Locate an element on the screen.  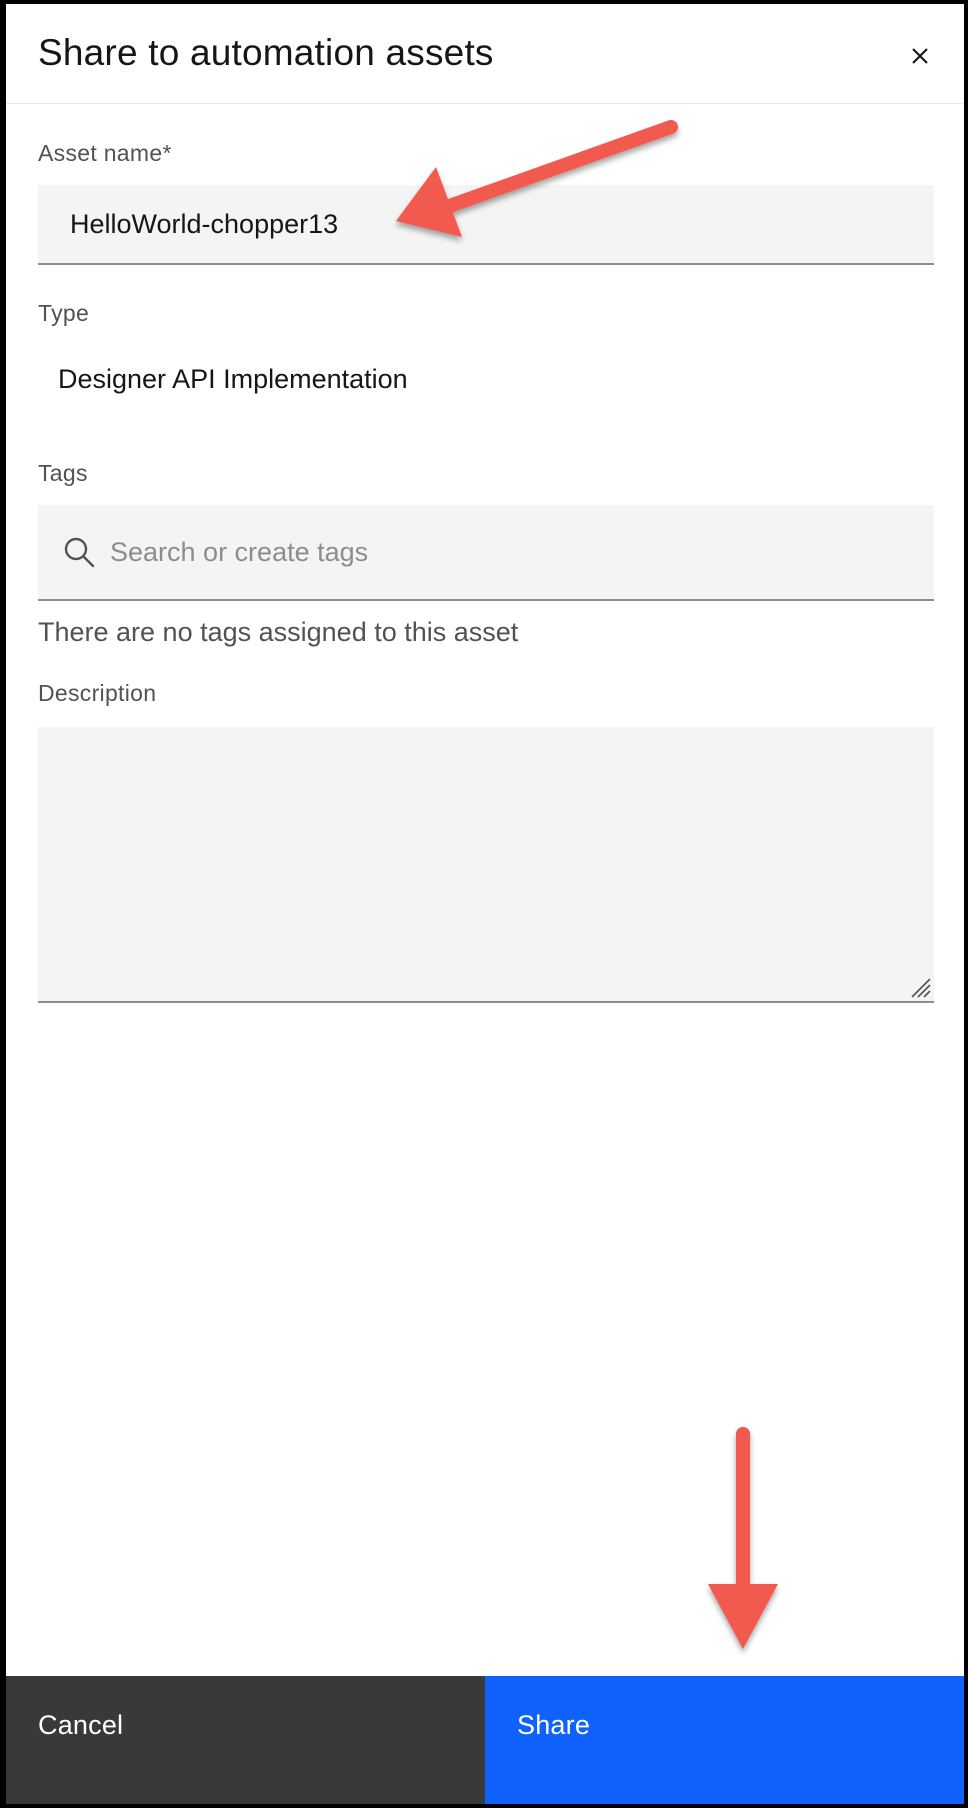
type-label: Type is located at coordinates (64, 313).